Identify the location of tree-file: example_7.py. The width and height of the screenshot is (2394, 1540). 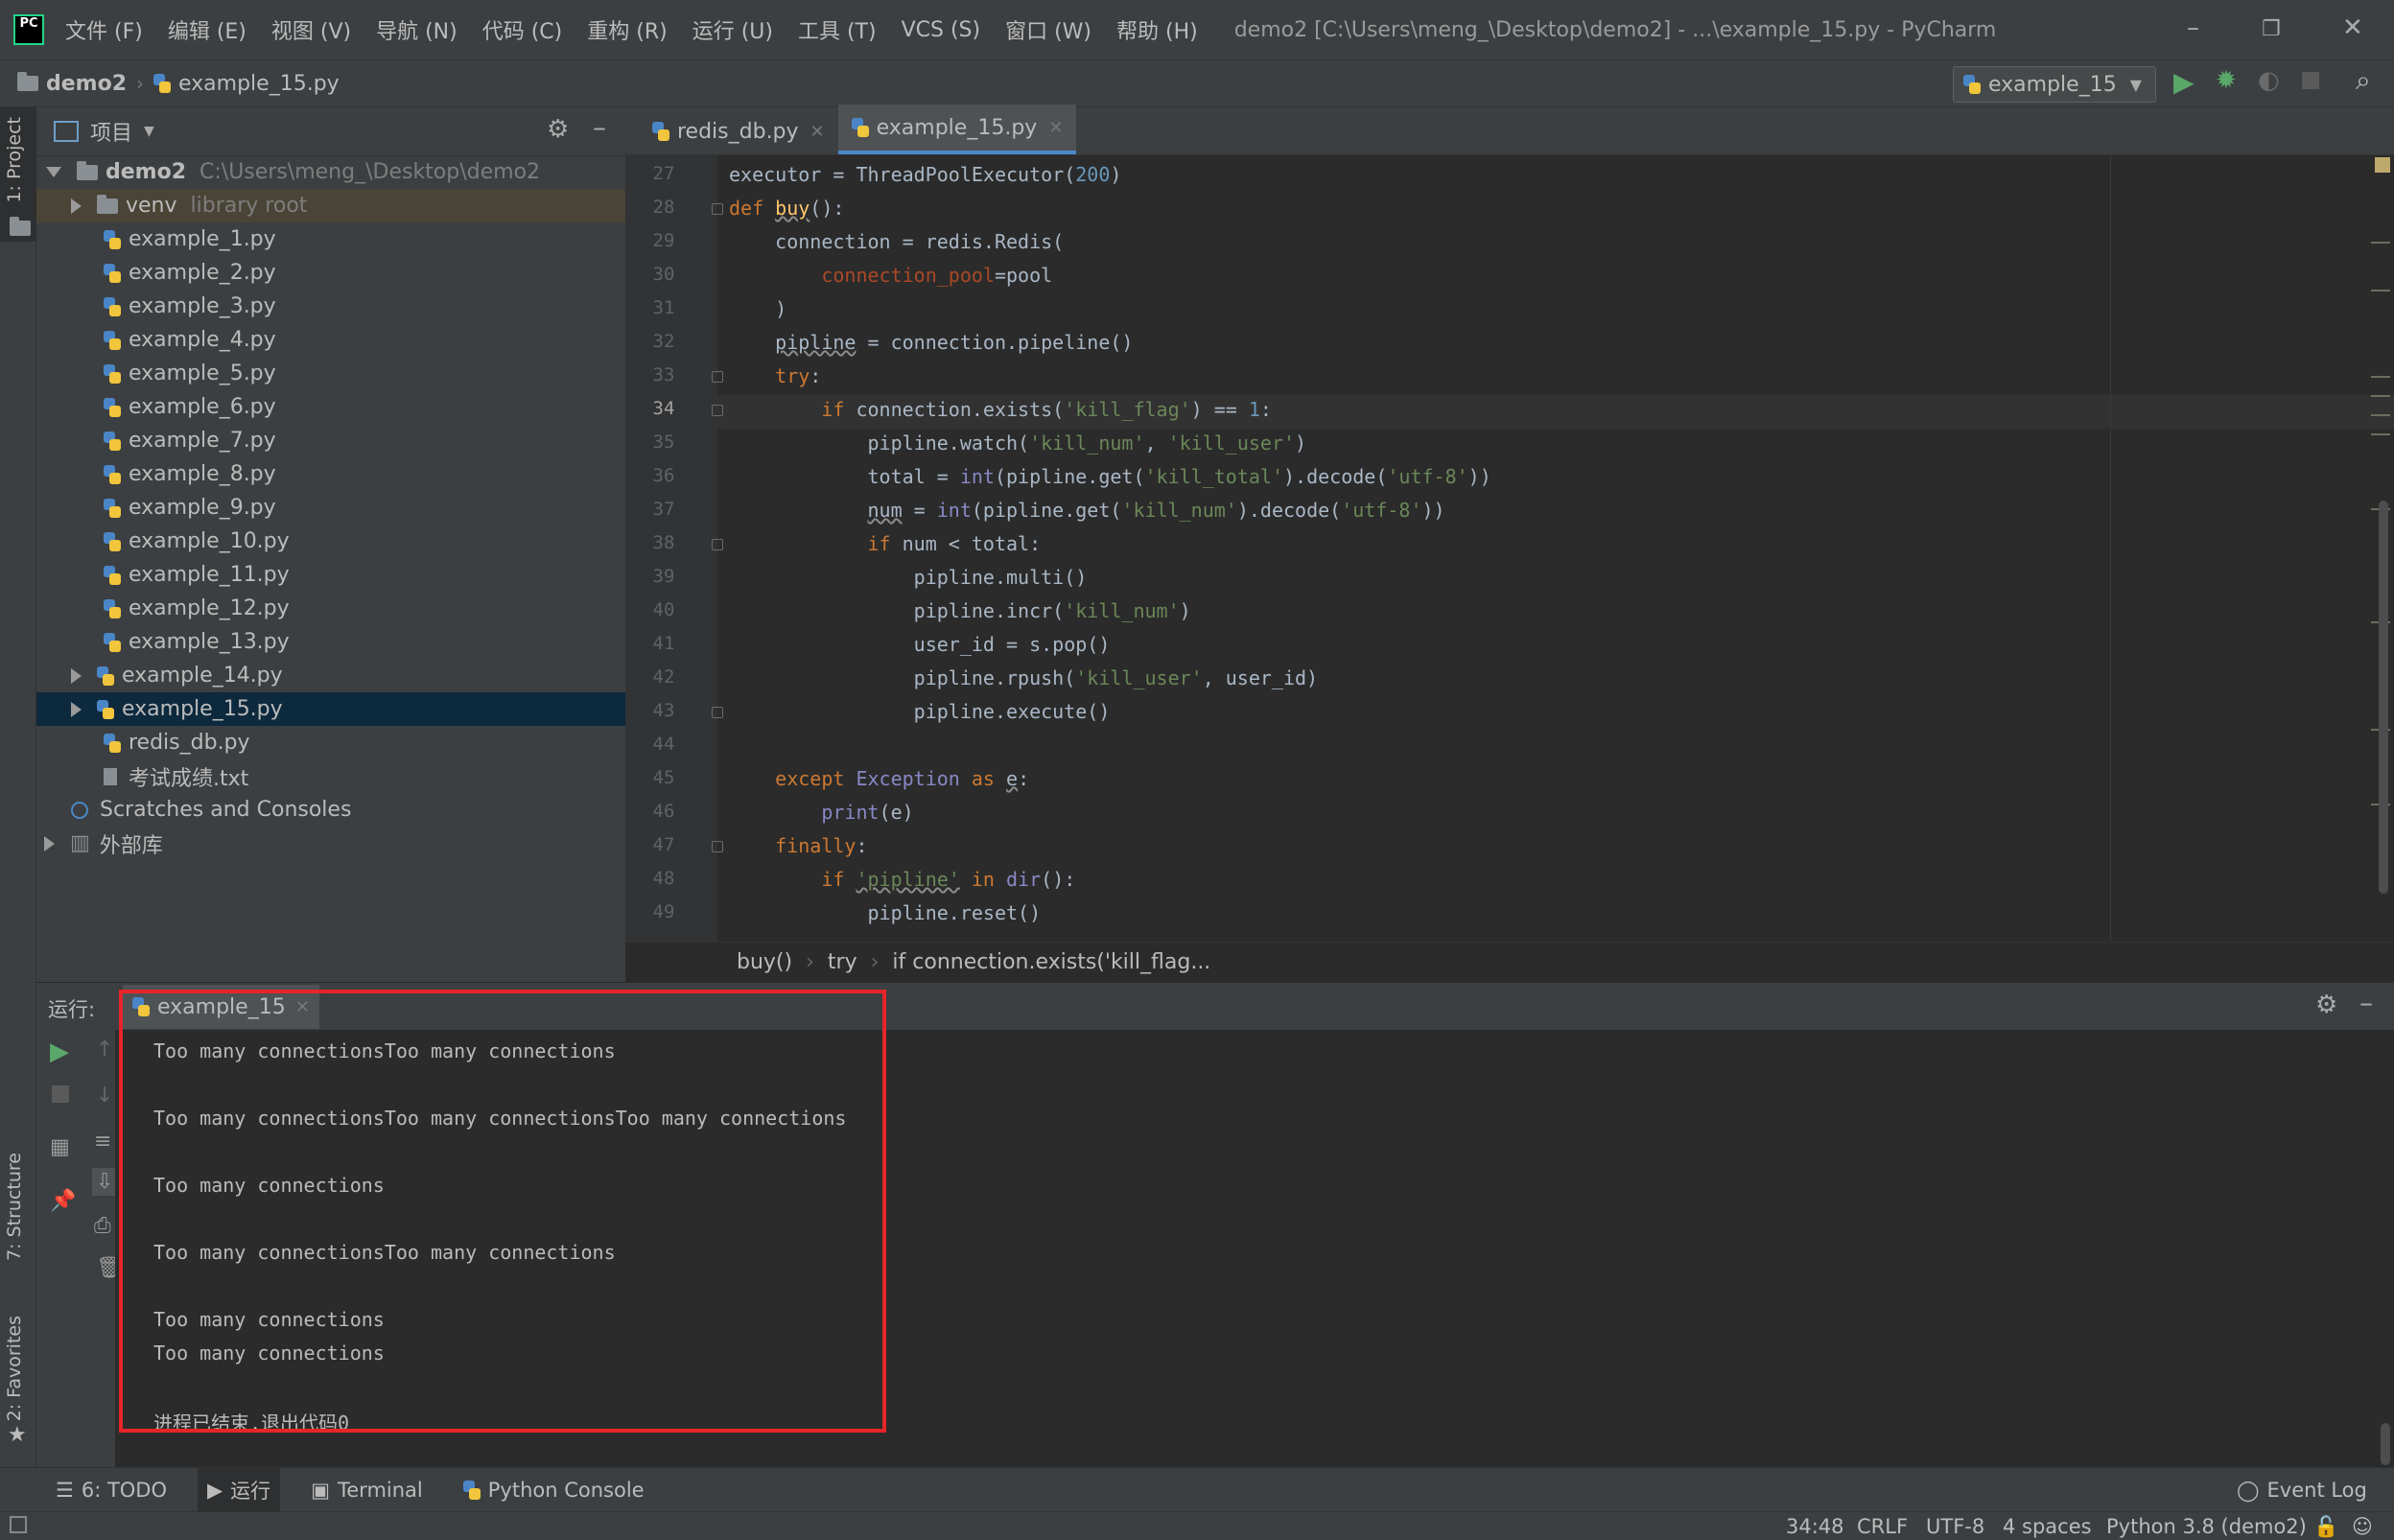
(330, 440).